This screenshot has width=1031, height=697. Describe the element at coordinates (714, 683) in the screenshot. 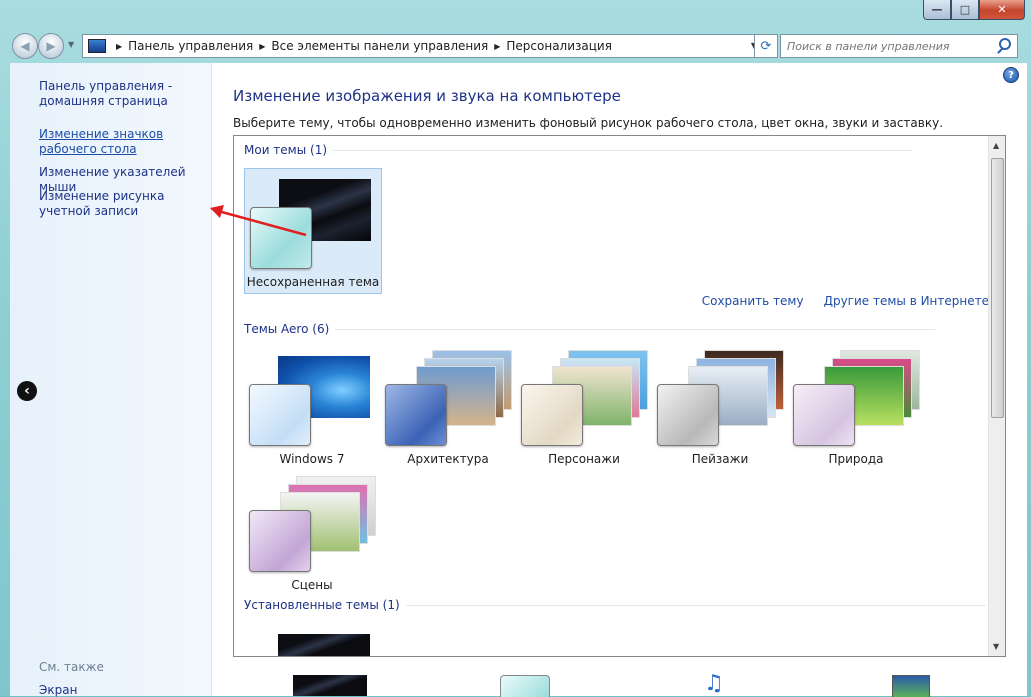

I see `music-icon: ♫` at that location.